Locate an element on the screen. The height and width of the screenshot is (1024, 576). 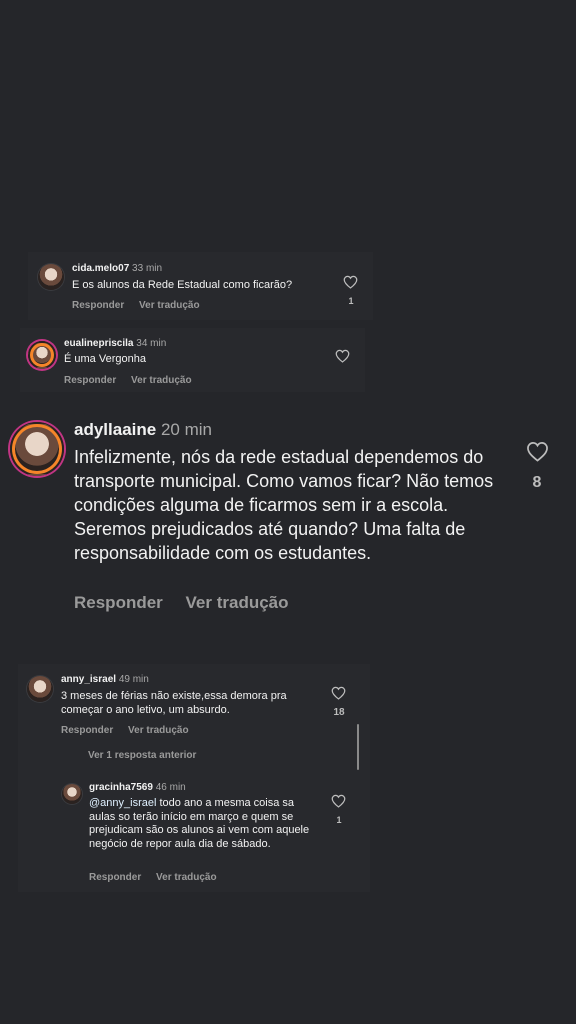
username: cida.melo07 is located at coordinates (100, 268).